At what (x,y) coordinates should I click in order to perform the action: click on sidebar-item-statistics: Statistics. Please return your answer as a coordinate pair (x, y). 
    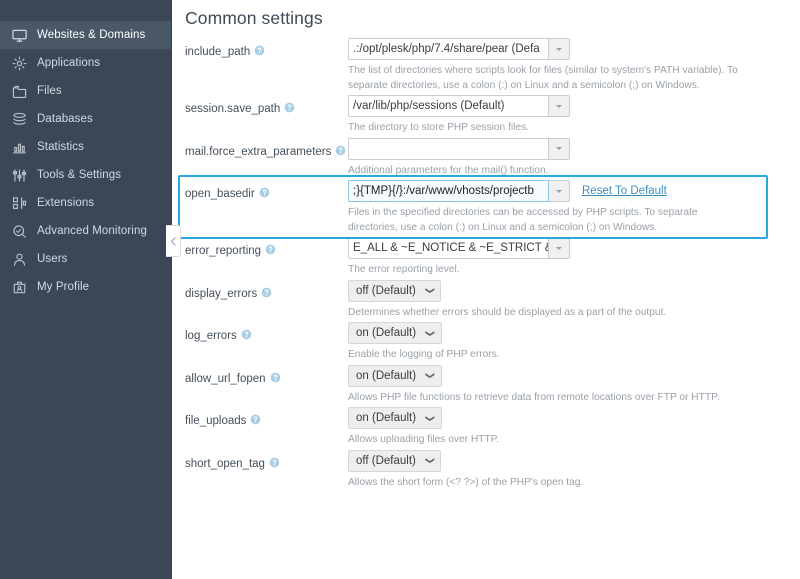
    Looking at the image, I should click on (86, 147).